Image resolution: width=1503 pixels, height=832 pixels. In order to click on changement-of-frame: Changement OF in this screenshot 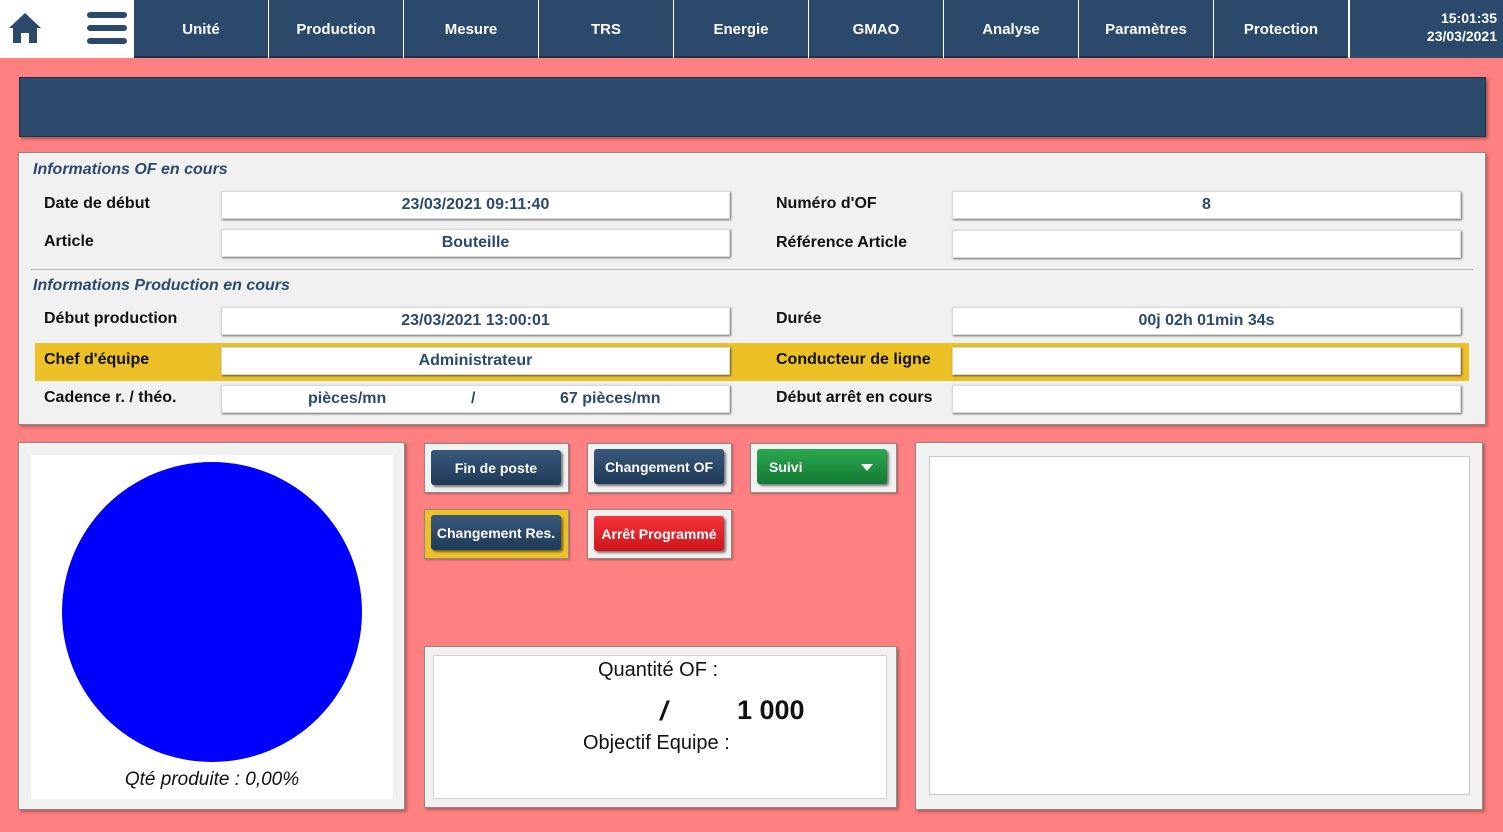, I will do `click(659, 468)`.